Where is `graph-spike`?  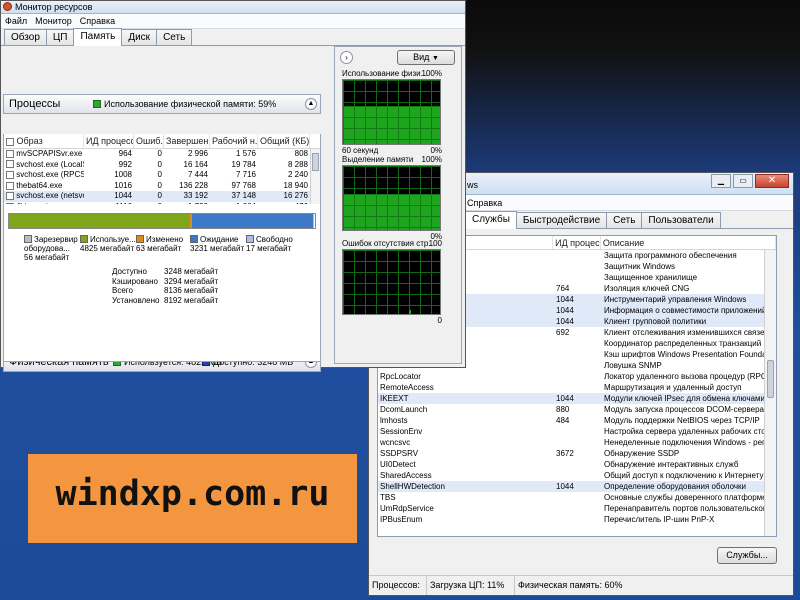
graph-spike is located at coordinates (410, 312).